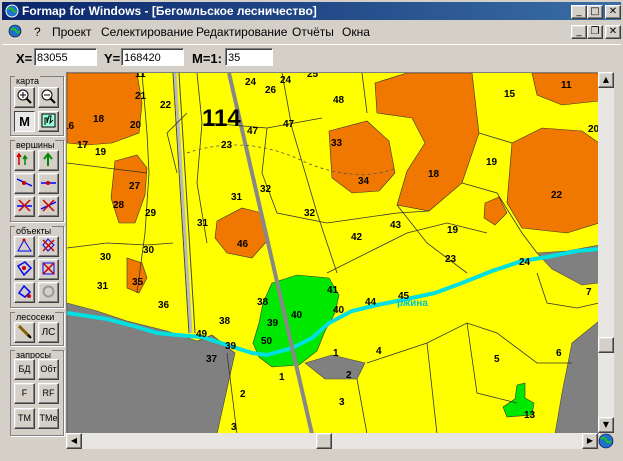  Describe the element at coordinates (595, 32) in the screenshot. I see `child-restore-button: ❐` at that location.